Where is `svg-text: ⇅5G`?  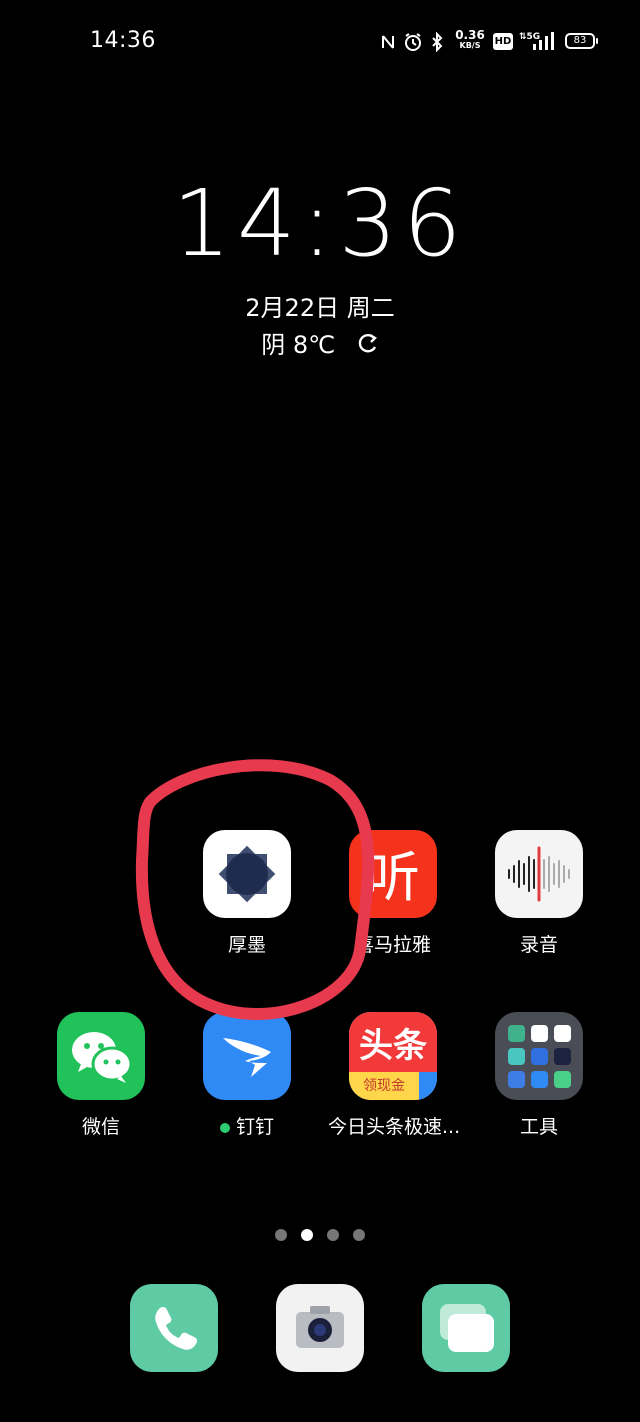
svg-text: ⇅5G is located at coordinates (529, 37).